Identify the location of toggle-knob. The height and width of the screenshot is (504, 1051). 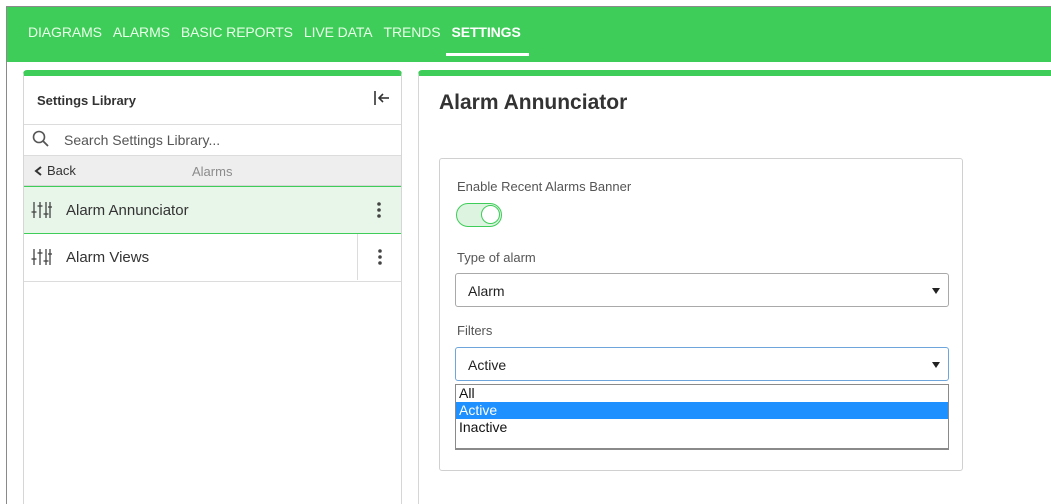
(490, 214).